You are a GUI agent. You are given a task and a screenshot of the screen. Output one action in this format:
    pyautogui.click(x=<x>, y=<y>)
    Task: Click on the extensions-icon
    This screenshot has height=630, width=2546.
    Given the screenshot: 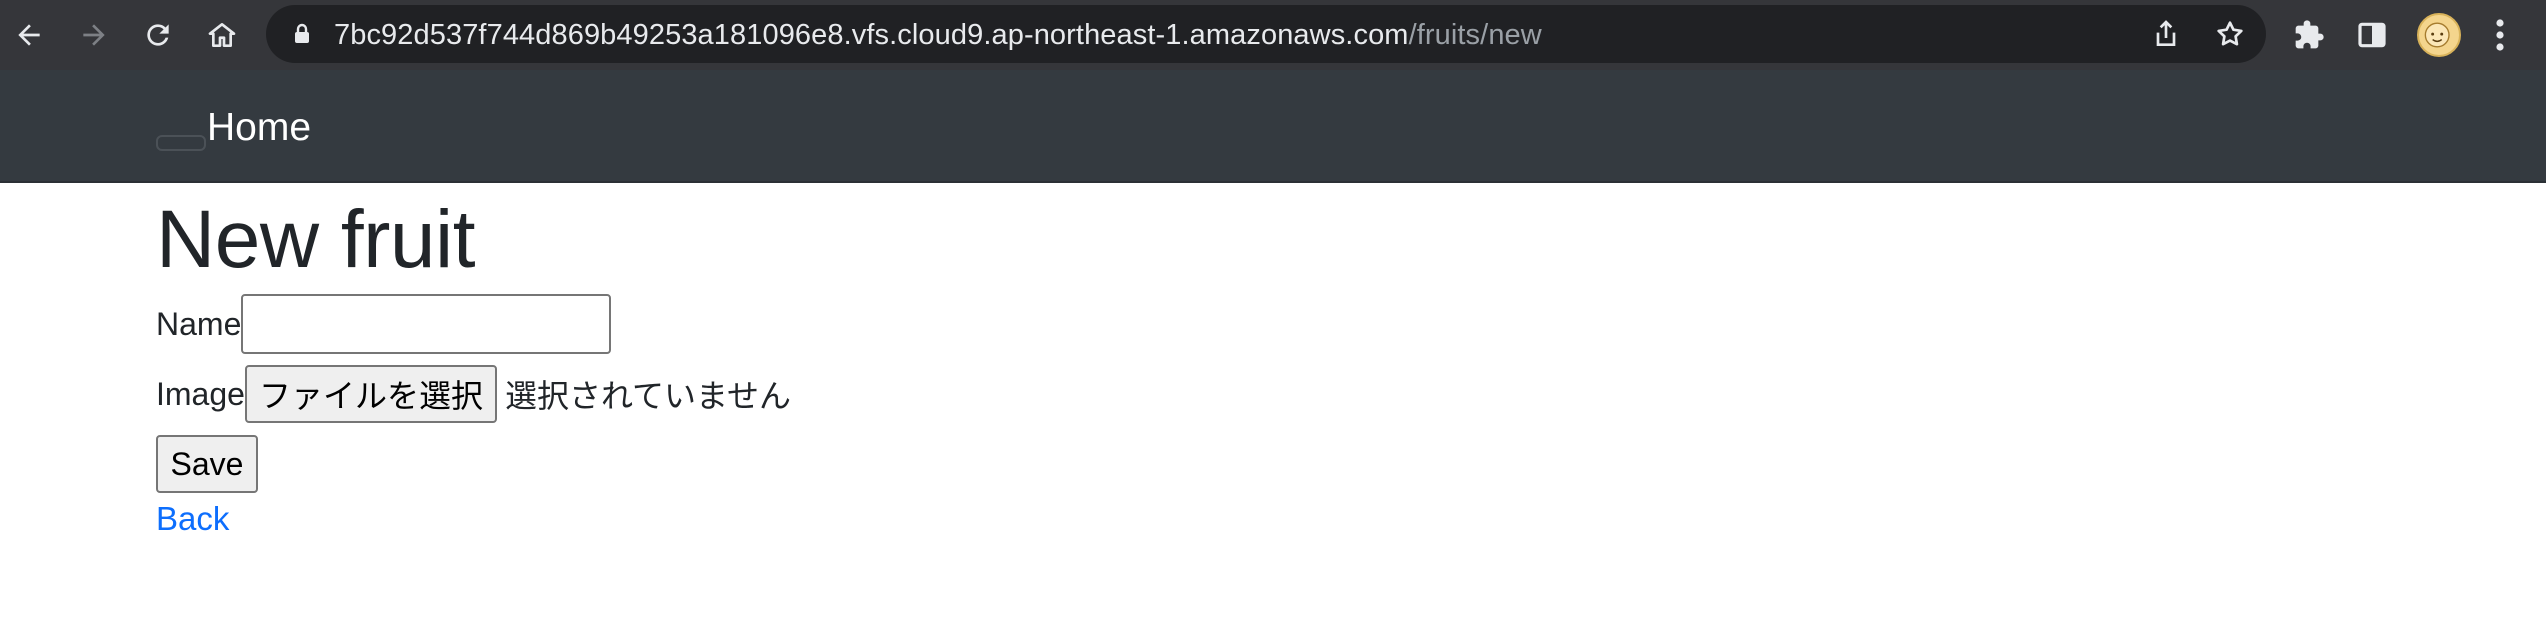 What is the action you would take?
    pyautogui.click(x=2309, y=35)
    